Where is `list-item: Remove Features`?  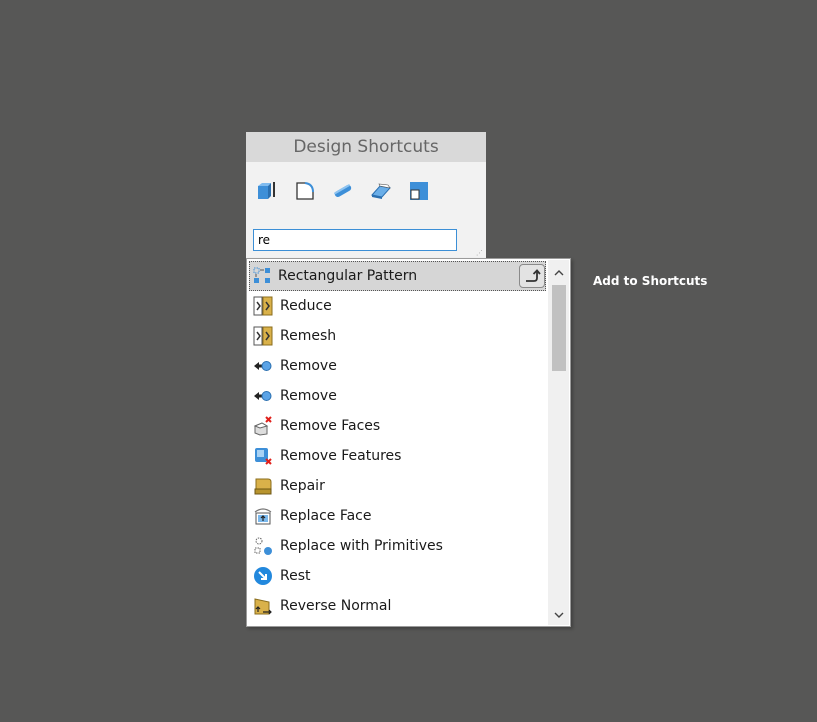 list-item: Remove Features is located at coordinates (397, 456).